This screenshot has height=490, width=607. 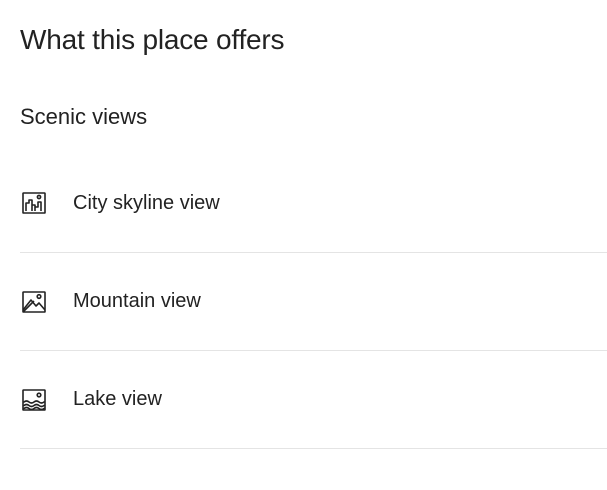 What do you see at coordinates (152, 39) in the screenshot?
I see `page-title: What this place offers` at bounding box center [152, 39].